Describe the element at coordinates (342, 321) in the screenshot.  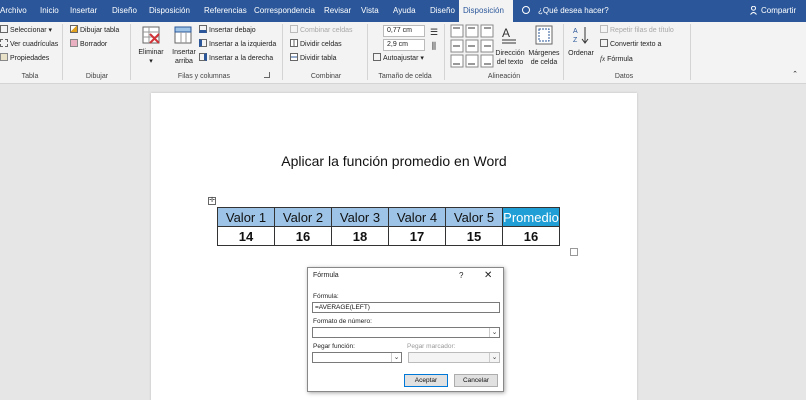
I see `number-format-label: Formato de número:` at that location.